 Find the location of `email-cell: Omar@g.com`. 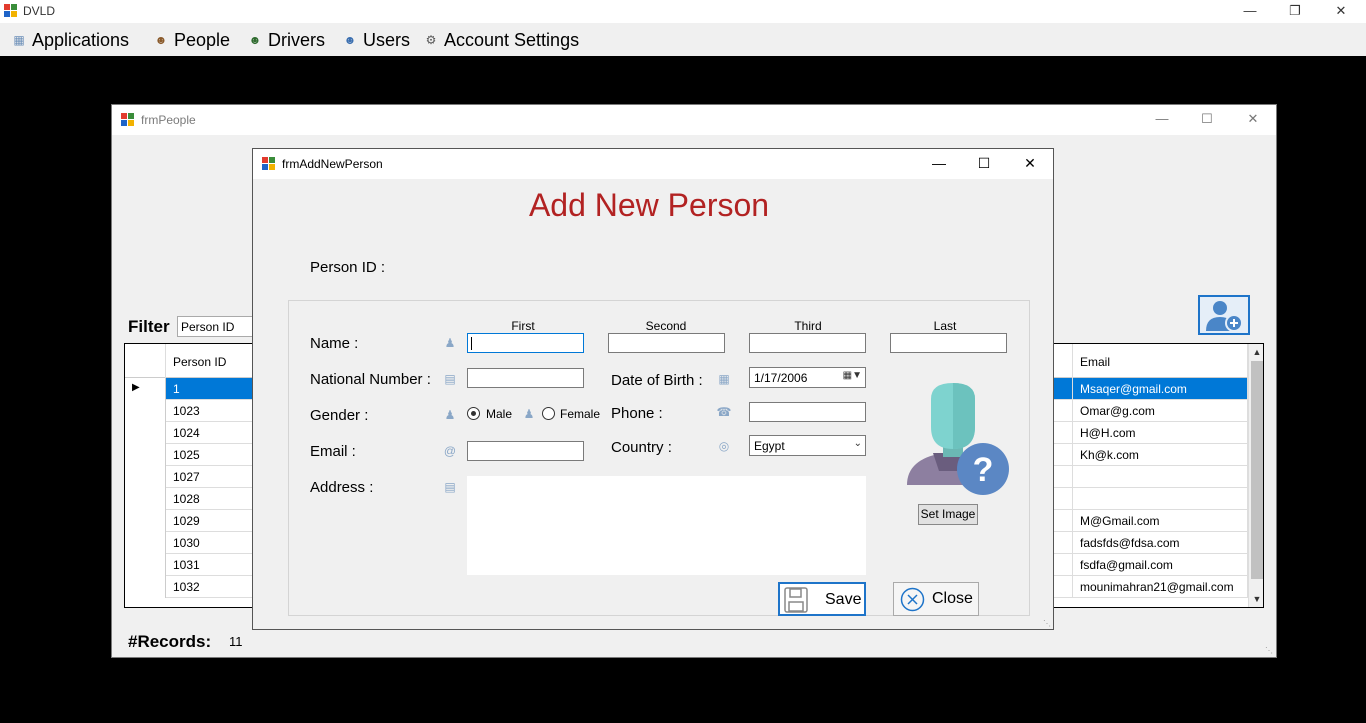

email-cell: Omar@g.com is located at coordinates (1160, 411).